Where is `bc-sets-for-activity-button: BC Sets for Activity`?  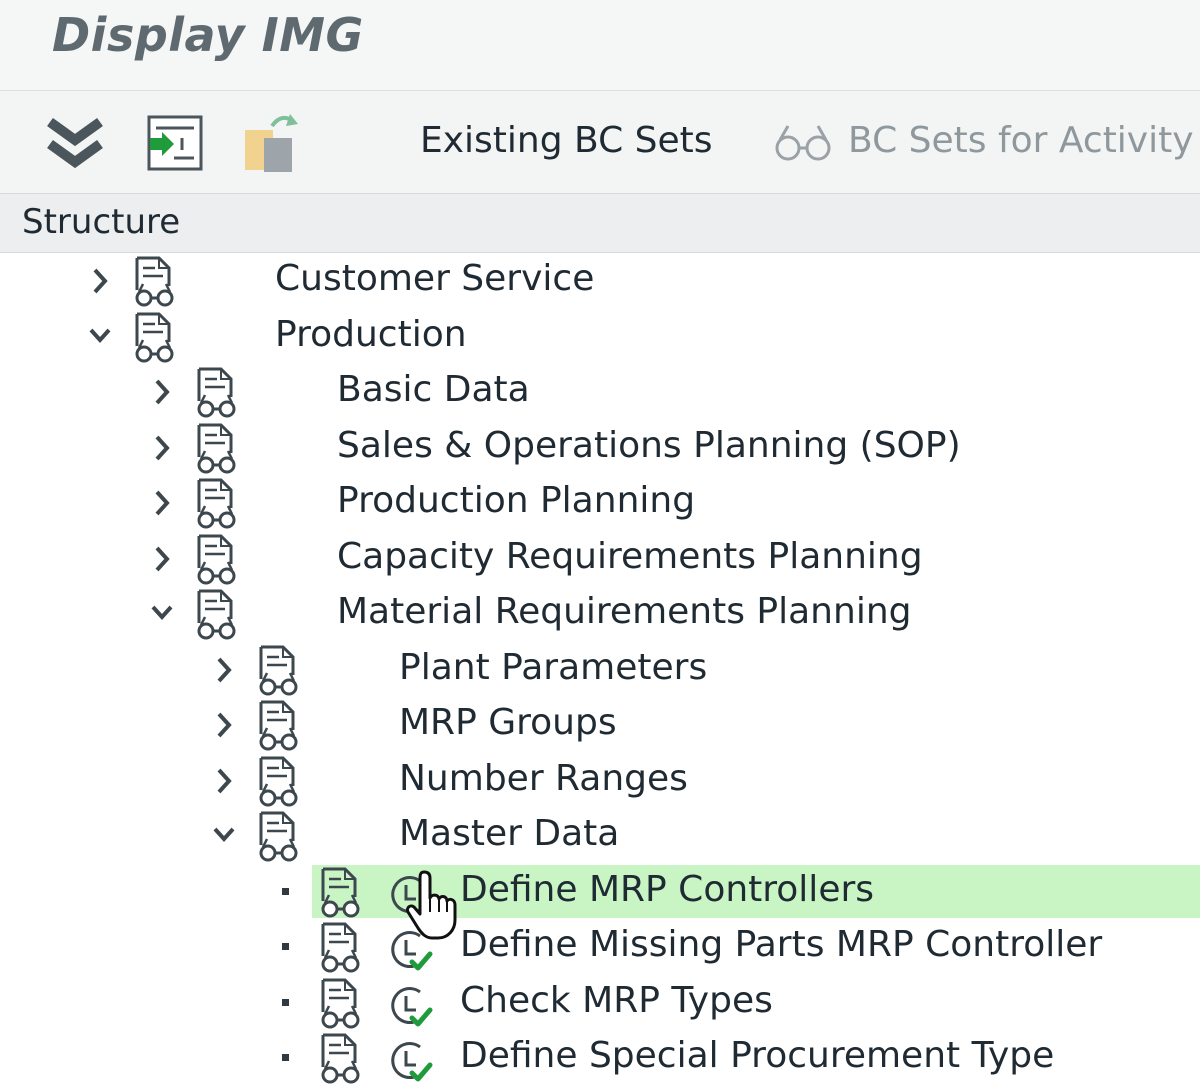 bc-sets-for-activity-button: BC Sets for Activity is located at coordinates (1021, 140).